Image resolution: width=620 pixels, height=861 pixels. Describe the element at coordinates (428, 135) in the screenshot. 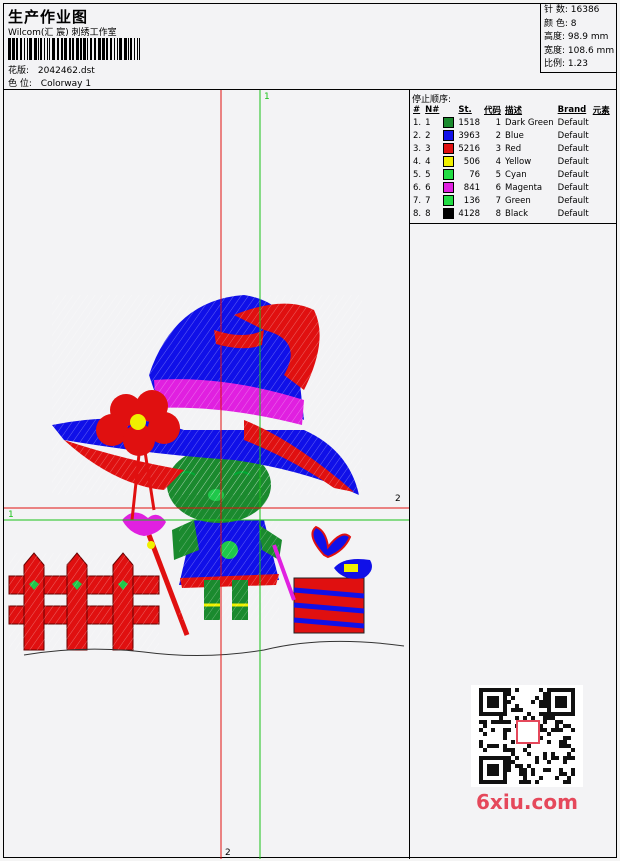

I see `row-number: 2` at that location.